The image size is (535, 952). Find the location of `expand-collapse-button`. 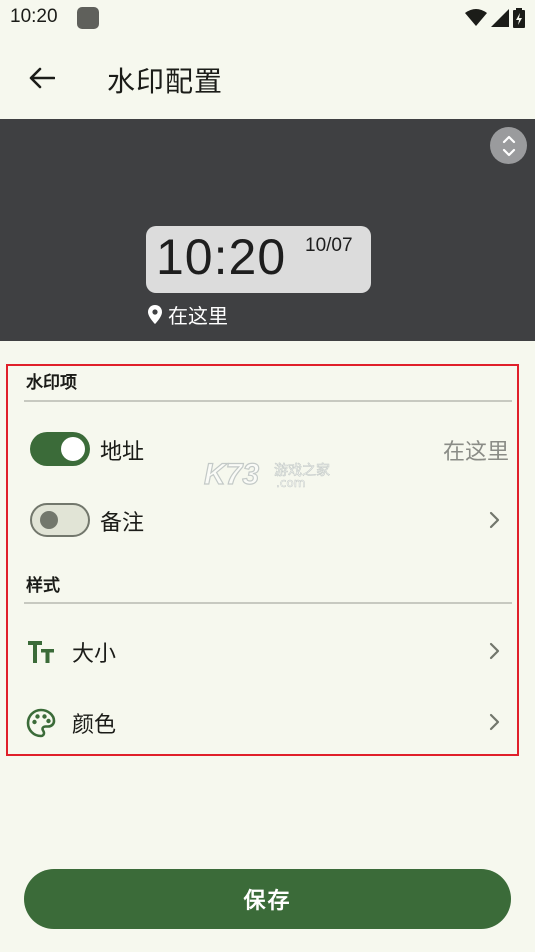

expand-collapse-button is located at coordinates (508, 145).